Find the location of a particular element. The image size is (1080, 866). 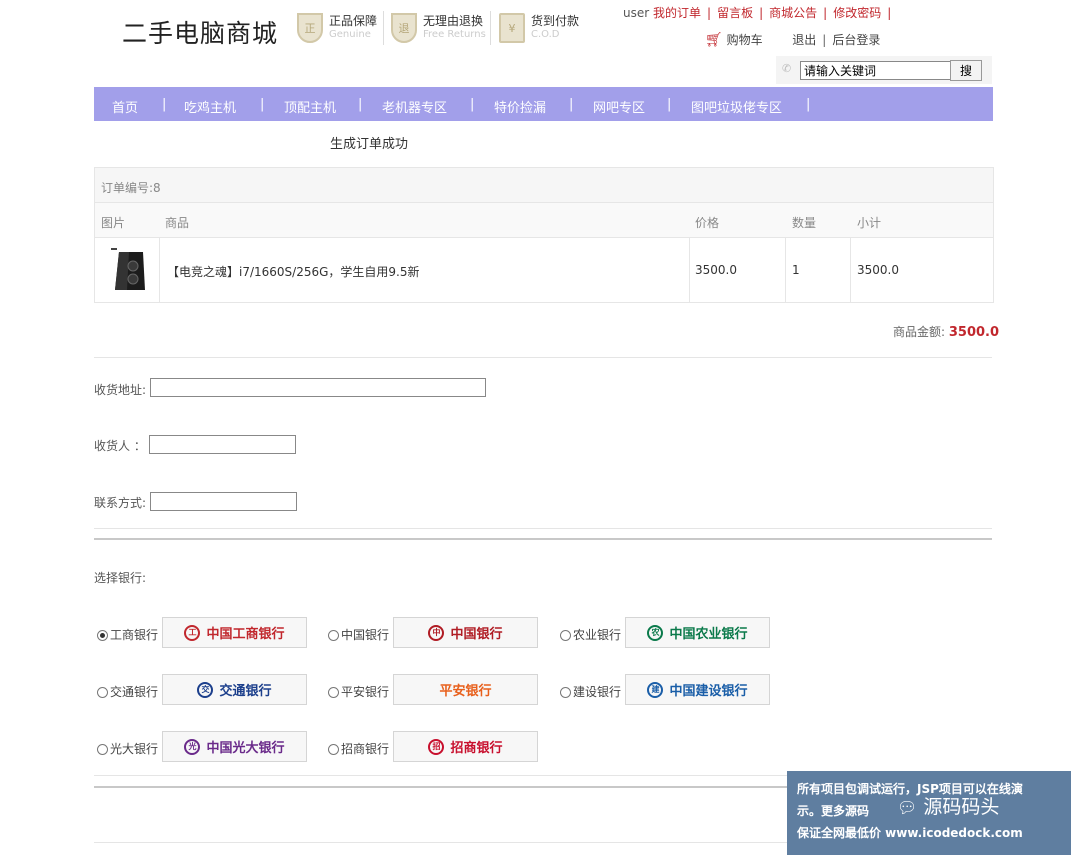

bank-option-ccb: 建设银行 is located at coordinates (590, 691).